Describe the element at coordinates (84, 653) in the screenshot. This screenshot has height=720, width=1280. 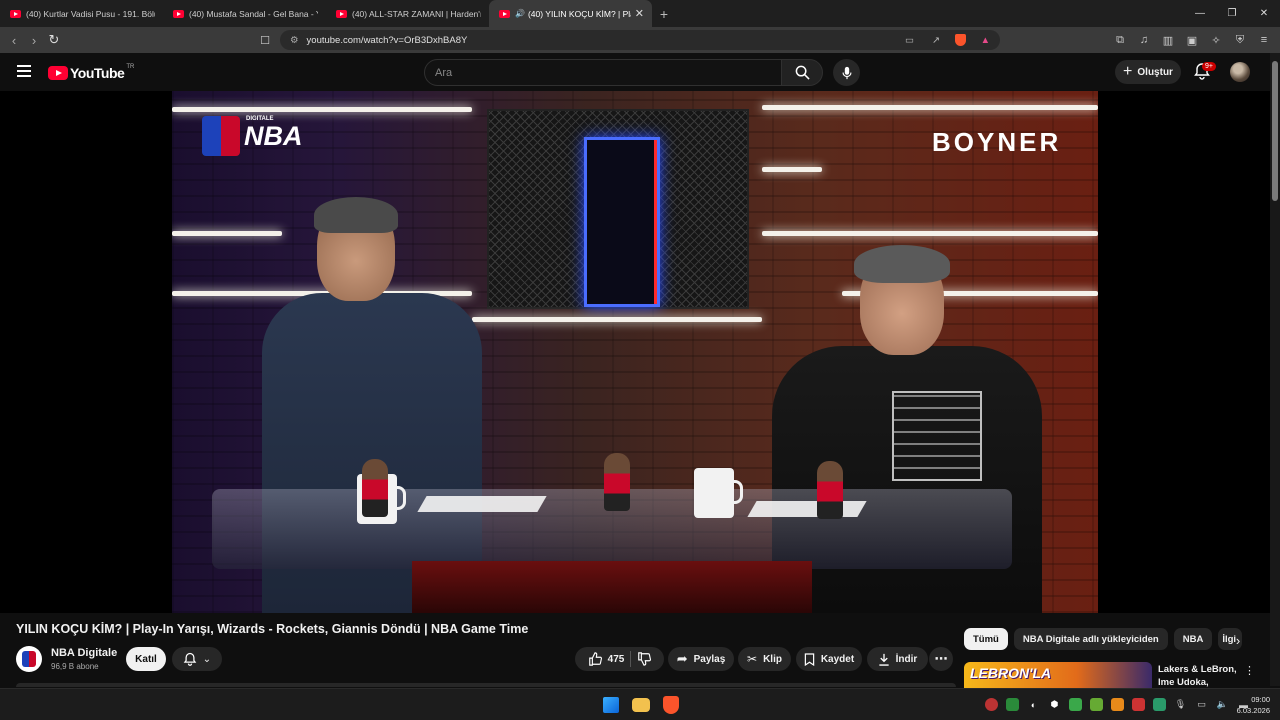
I see `channel-name: NBA Digitale` at that location.